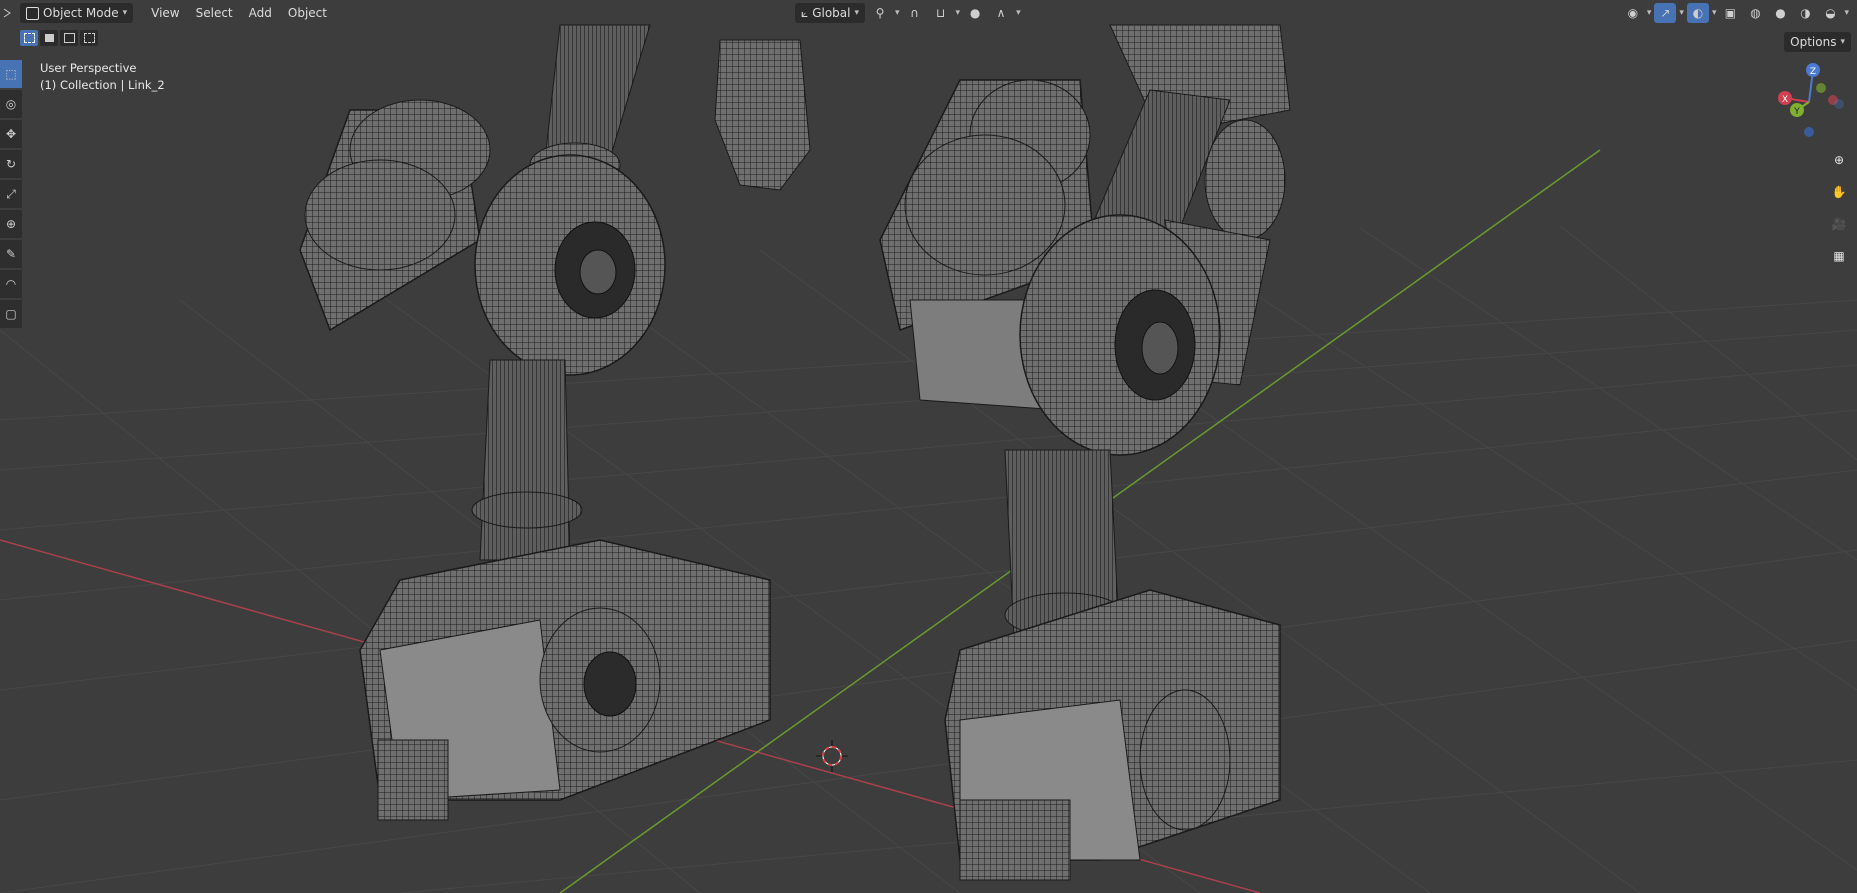 This screenshot has height=893, width=1857. I want to click on transform-orientation-dropdown: ⟀ Global ▾, so click(830, 13).